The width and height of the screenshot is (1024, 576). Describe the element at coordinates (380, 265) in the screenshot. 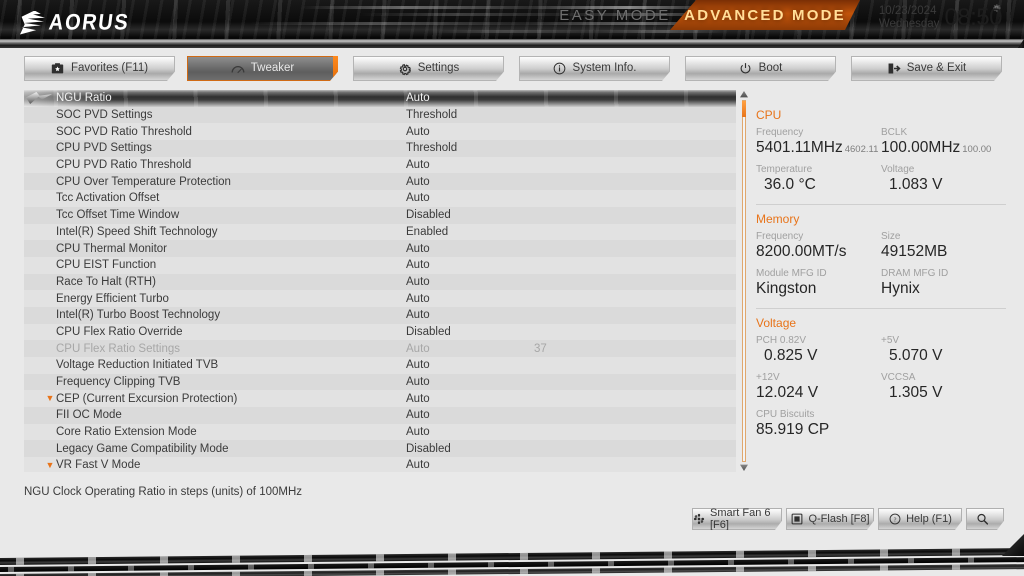

I see `settings-row: CPU EIST Function Auto` at that location.